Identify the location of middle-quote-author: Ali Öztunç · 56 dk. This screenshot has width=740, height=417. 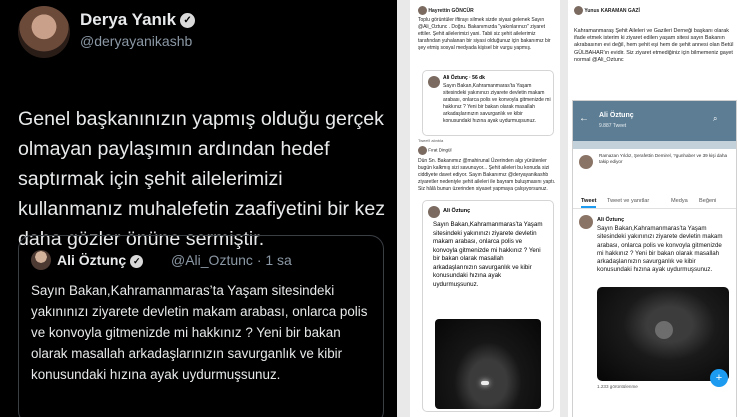
(464, 78).